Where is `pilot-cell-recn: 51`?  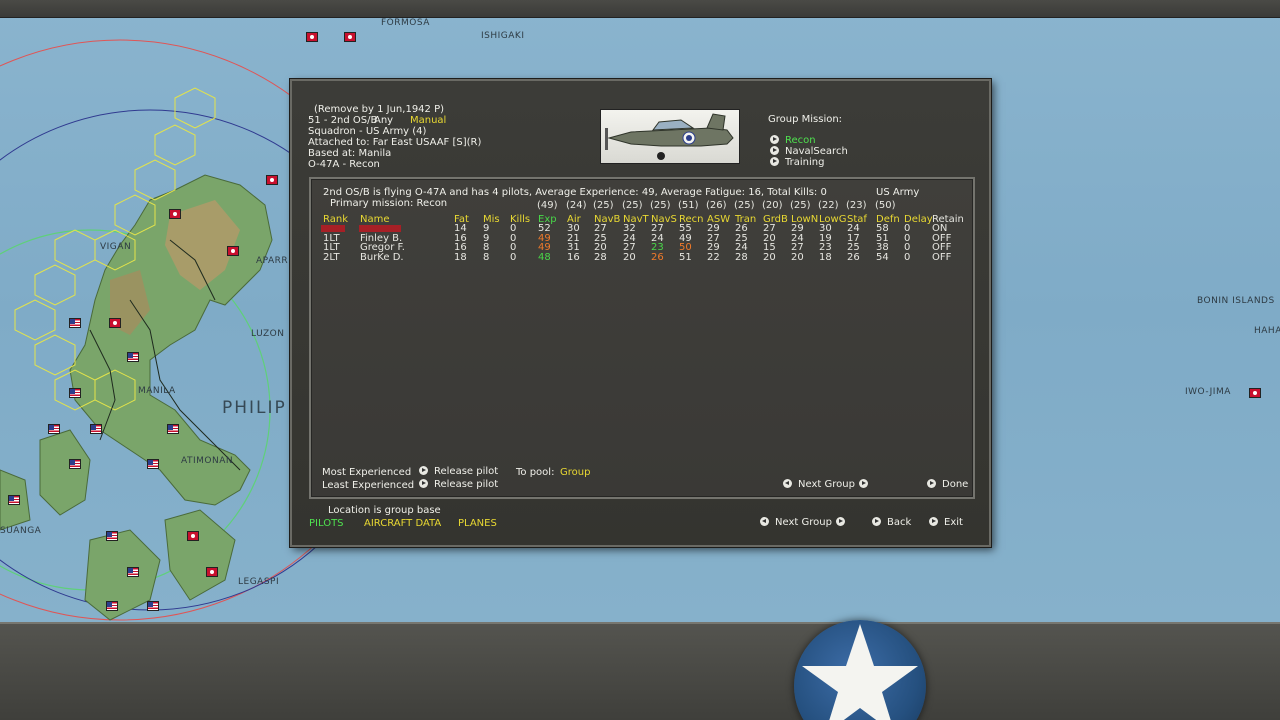 pilot-cell-recn: 51 is located at coordinates (685, 257).